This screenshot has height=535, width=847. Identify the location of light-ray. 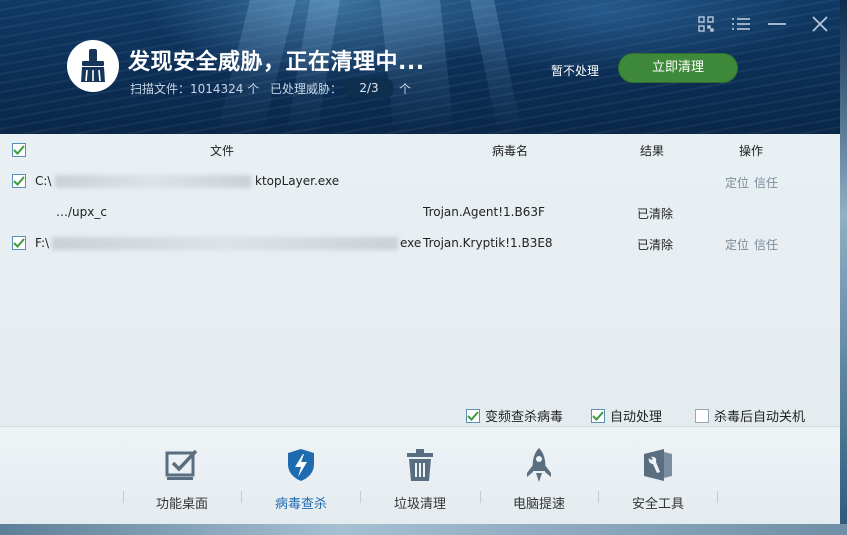
(496, 67).